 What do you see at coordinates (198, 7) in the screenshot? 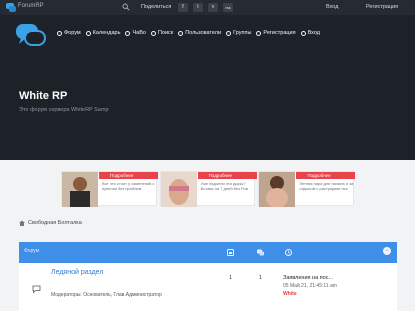
I see `twitter-icon: t` at bounding box center [198, 7].